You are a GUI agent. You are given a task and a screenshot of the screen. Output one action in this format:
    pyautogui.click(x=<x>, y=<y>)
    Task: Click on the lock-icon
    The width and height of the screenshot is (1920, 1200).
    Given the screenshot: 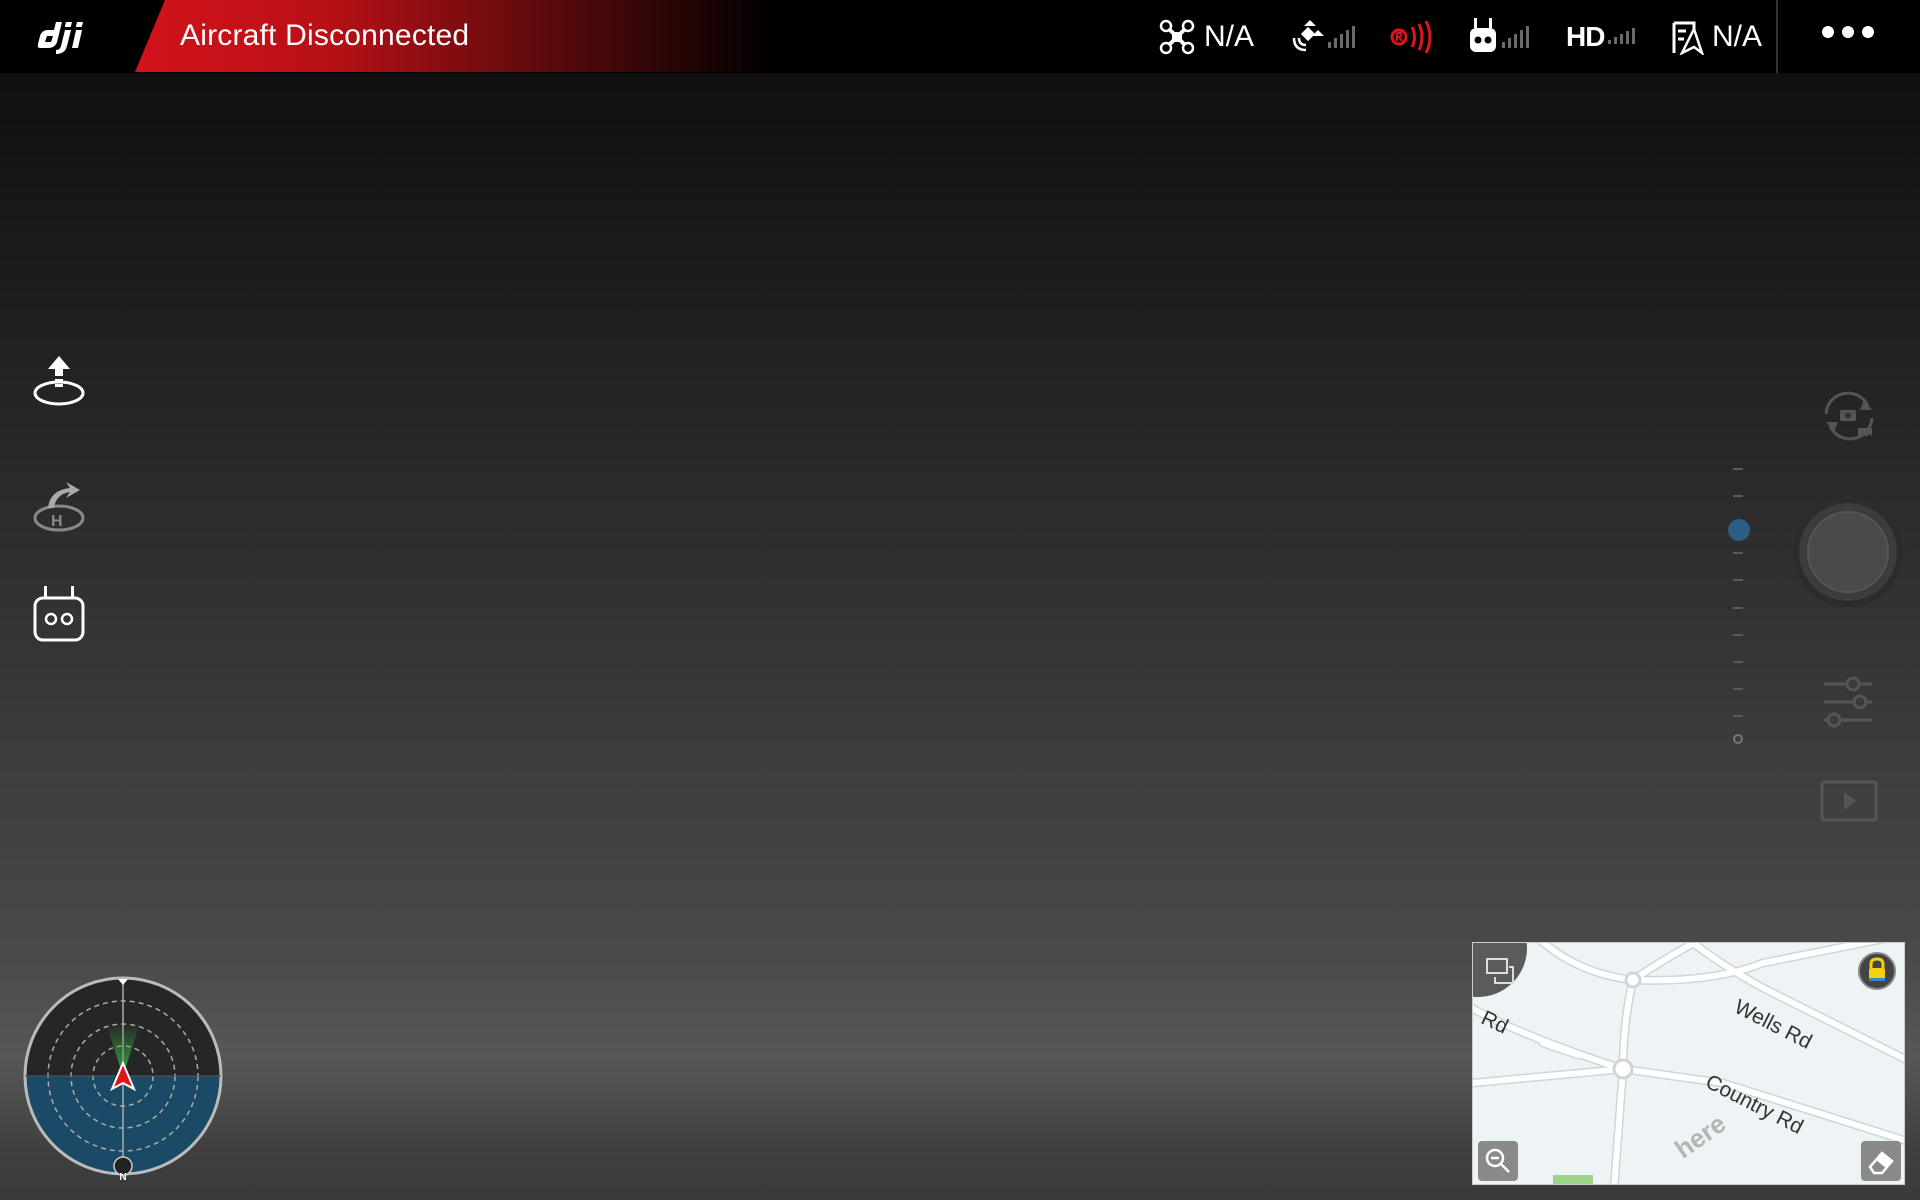 What is the action you would take?
    pyautogui.click(x=1877, y=969)
    